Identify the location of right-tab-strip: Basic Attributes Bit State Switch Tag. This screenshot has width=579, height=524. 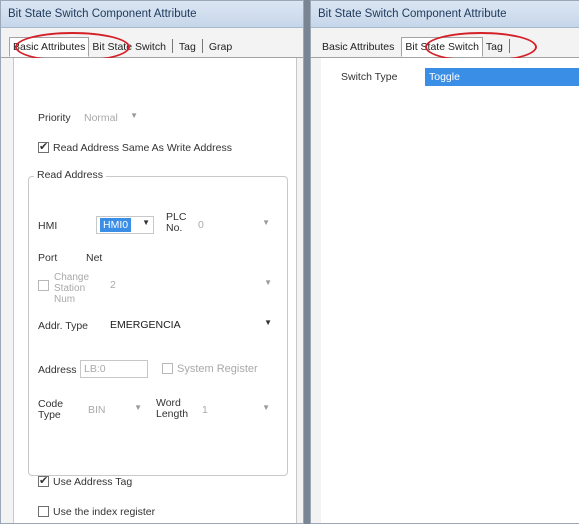
(445, 43).